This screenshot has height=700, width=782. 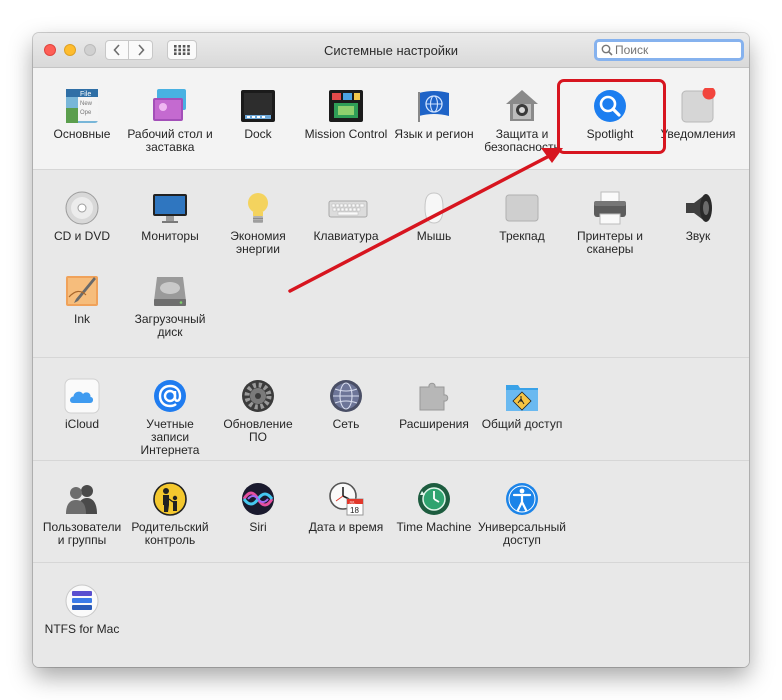 I want to click on back-button, so click(x=117, y=50).